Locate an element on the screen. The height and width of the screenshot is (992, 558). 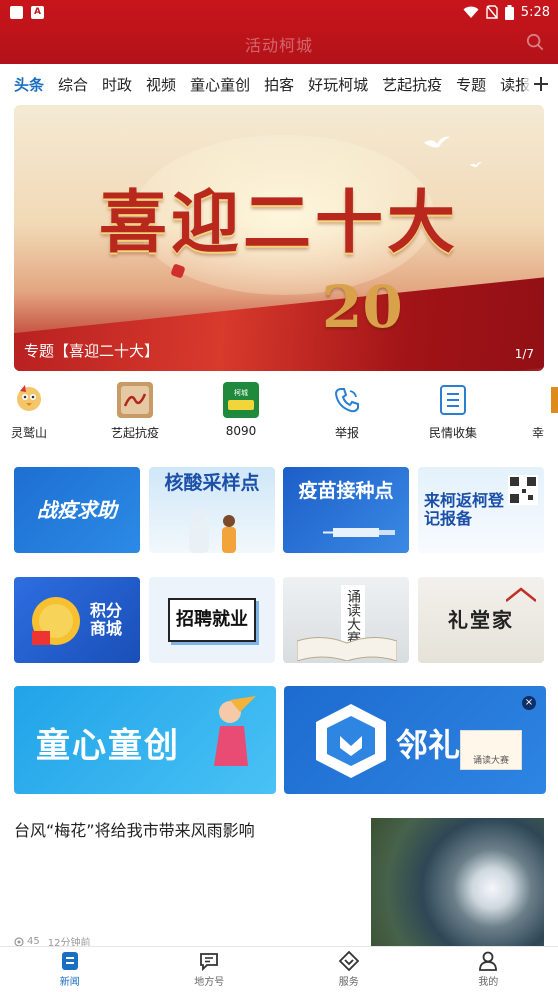
shortcut-lingjiushan: 灵鹫山 is located at coordinates (37, 409).